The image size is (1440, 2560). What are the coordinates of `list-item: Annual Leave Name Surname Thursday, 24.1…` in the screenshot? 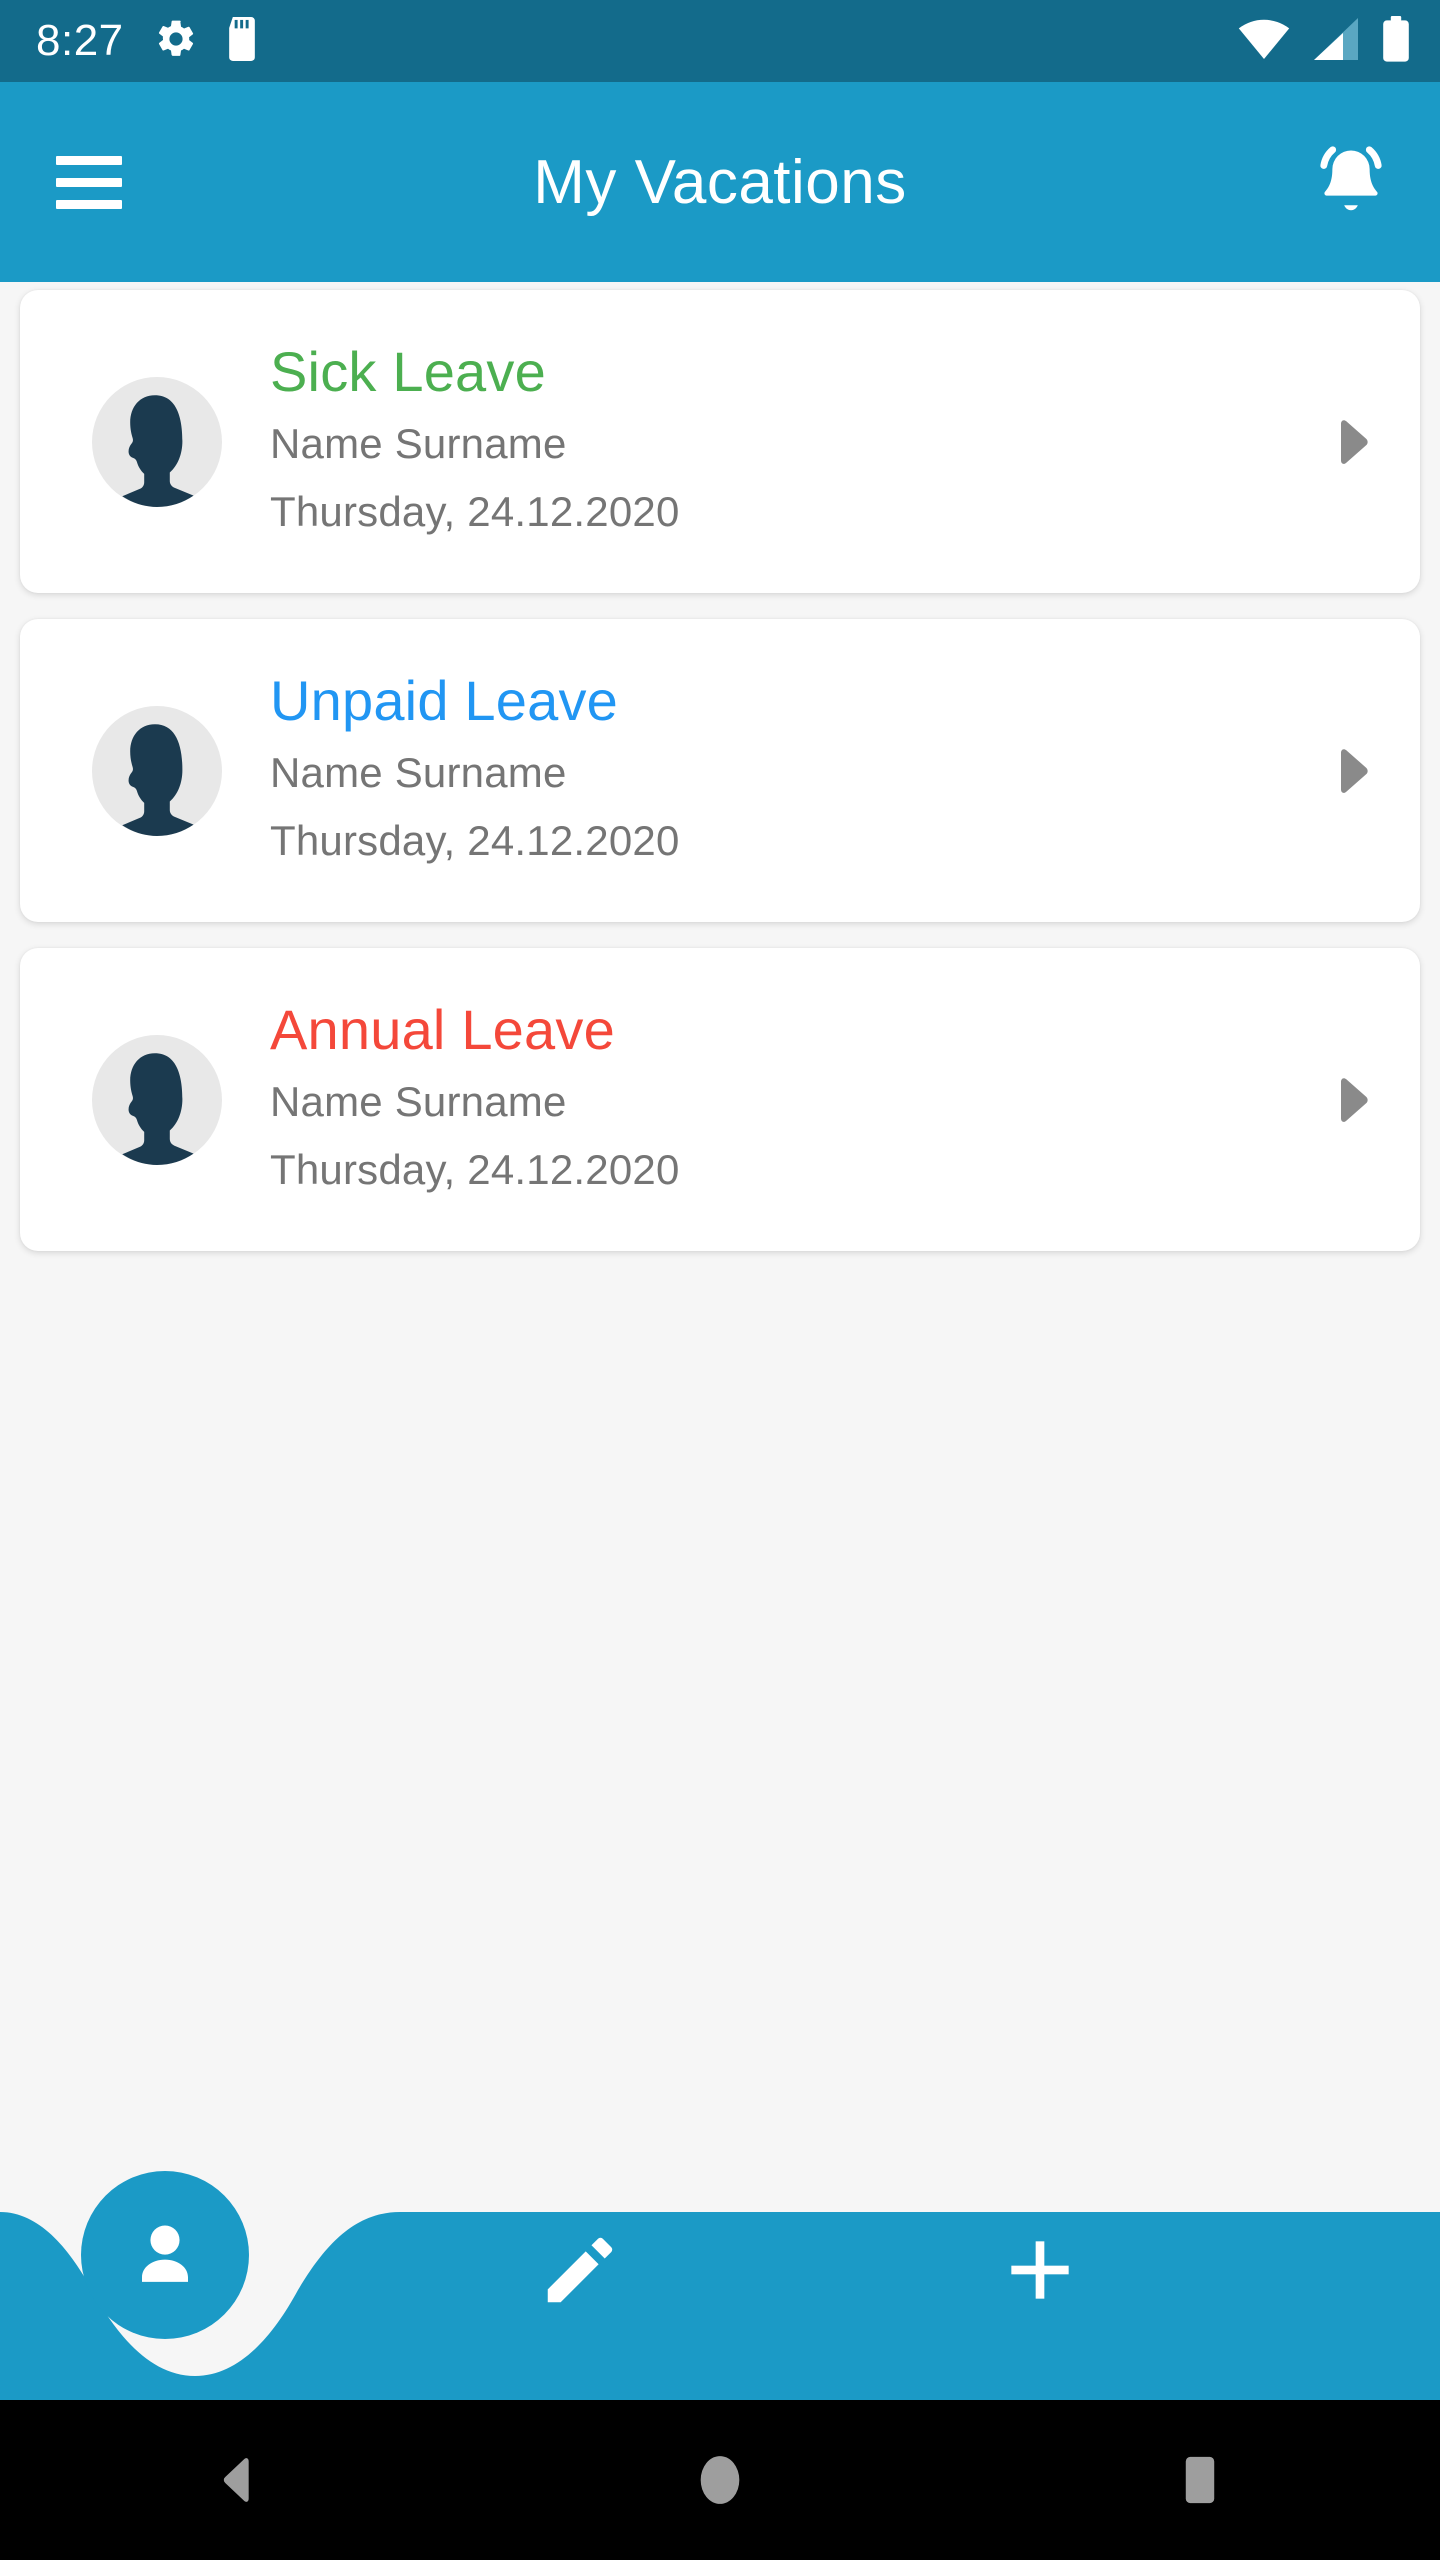 It's located at (720, 1099).